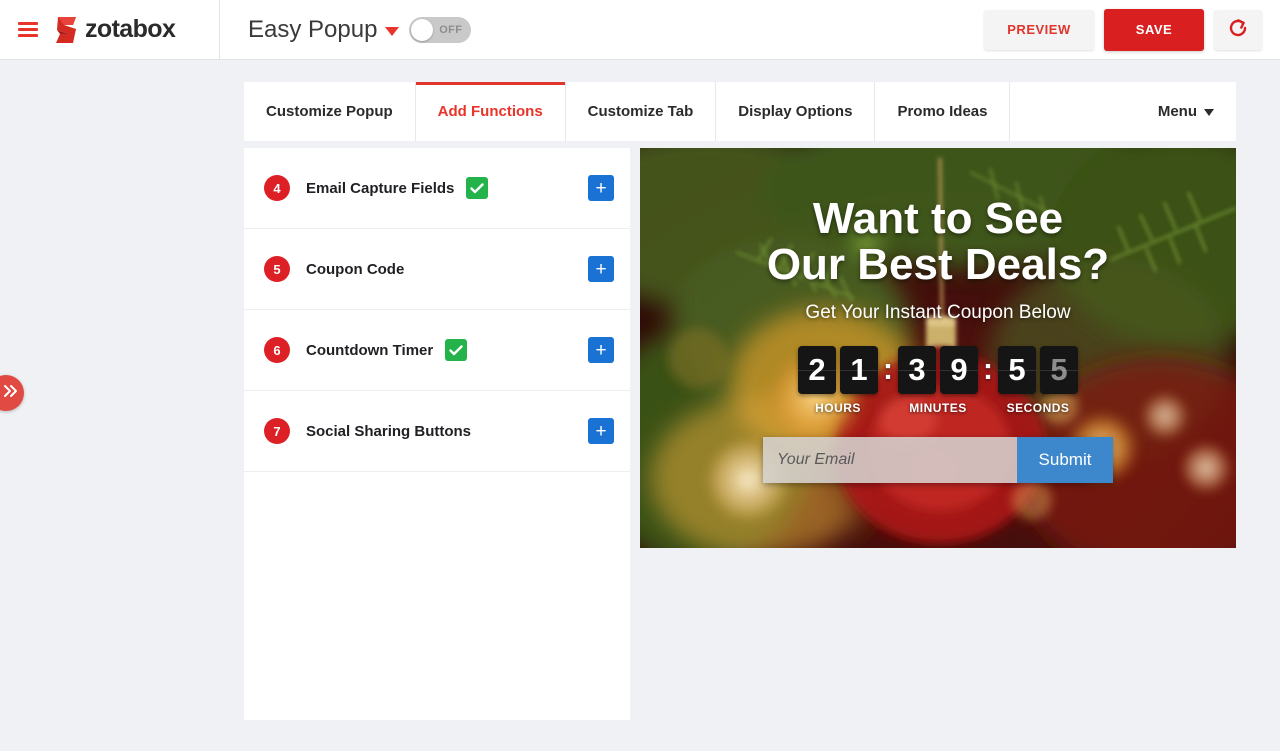 This screenshot has width=1280, height=751. Describe the element at coordinates (422, 29) in the screenshot. I see `toggle-knob` at that location.